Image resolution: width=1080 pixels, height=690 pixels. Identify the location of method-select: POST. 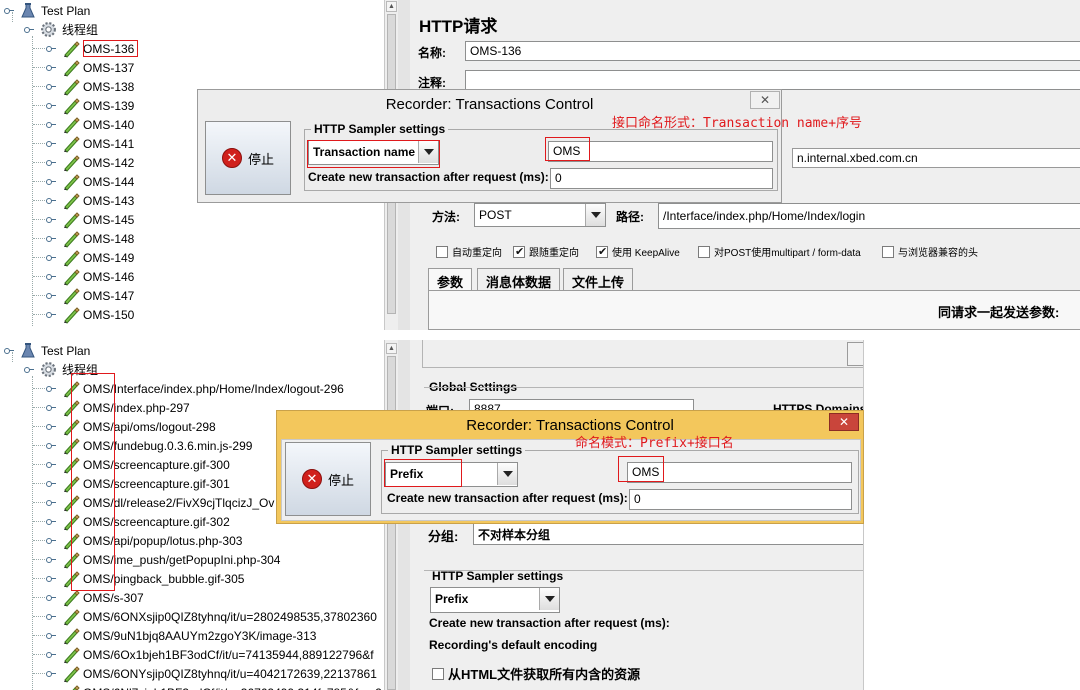
(540, 215).